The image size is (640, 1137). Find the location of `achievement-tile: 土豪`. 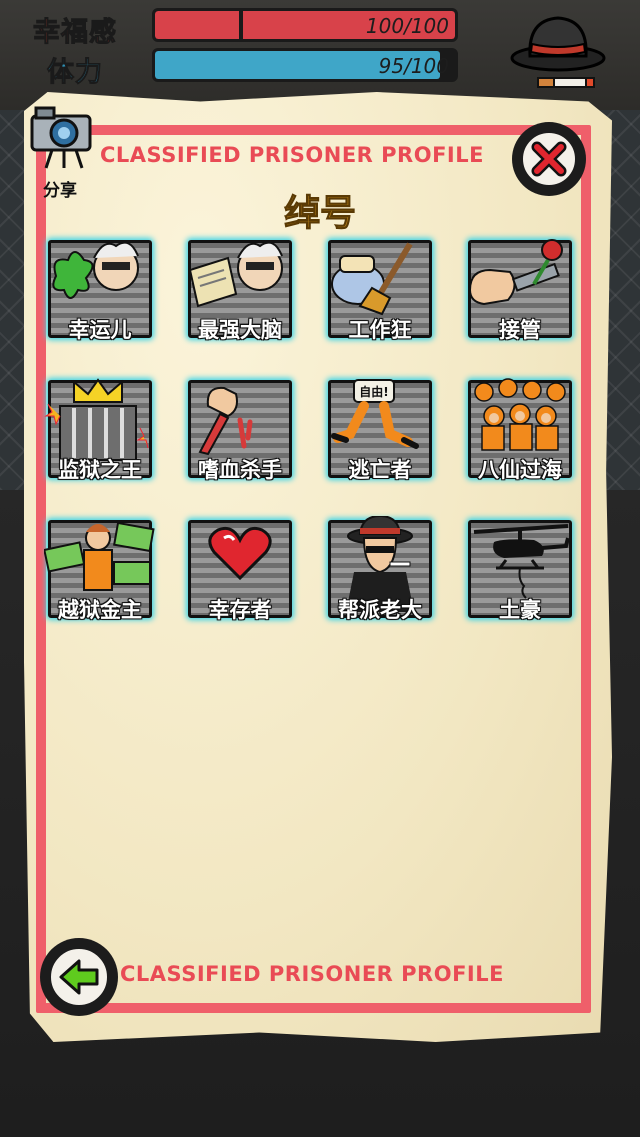

achievement-tile: 土豪 is located at coordinates (520, 569).